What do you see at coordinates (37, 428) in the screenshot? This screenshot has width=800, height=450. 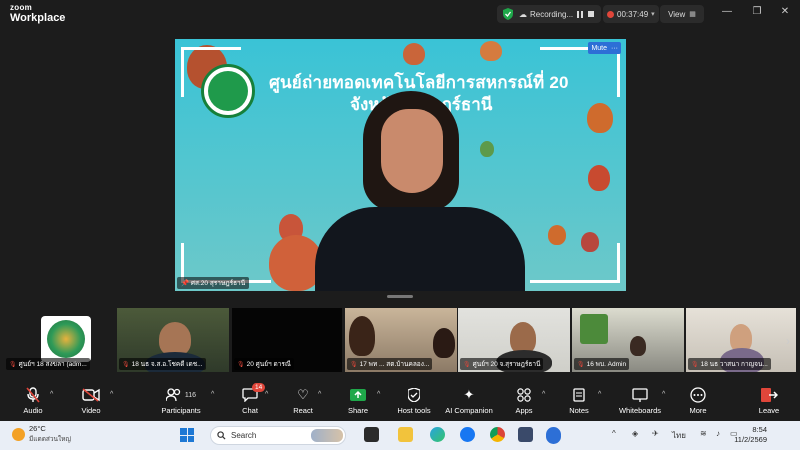 I see `temperature: 26°C` at bounding box center [37, 428].